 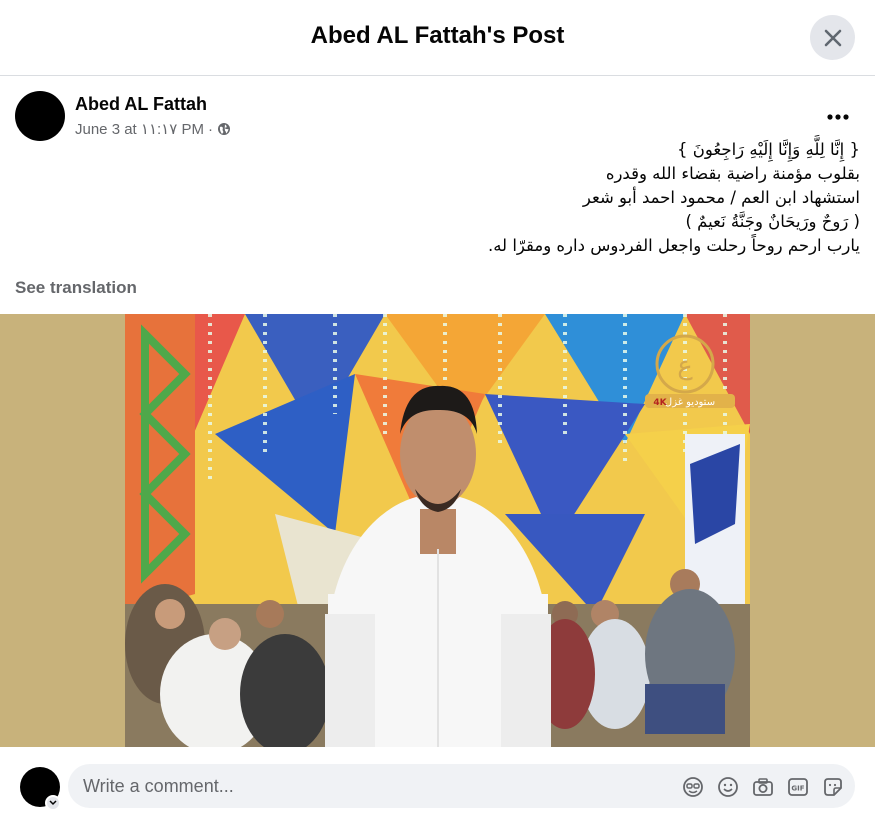 I want to click on gif-icon: GIF, so click(x=797, y=786).